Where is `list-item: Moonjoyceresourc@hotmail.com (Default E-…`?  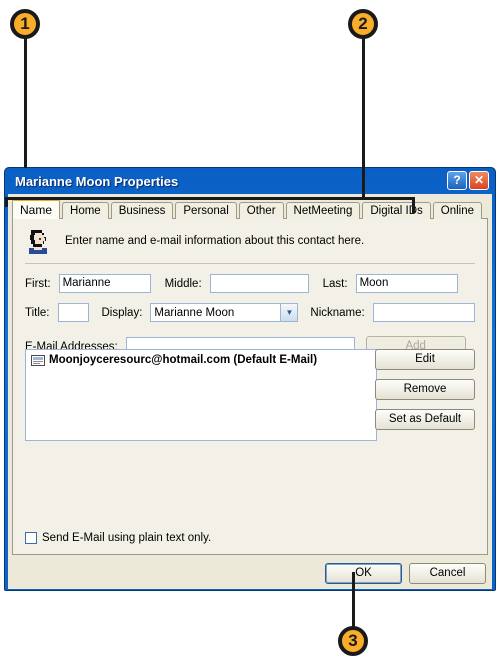 list-item: Moonjoyceresourc@hotmail.com (Default E-… is located at coordinates (201, 358).